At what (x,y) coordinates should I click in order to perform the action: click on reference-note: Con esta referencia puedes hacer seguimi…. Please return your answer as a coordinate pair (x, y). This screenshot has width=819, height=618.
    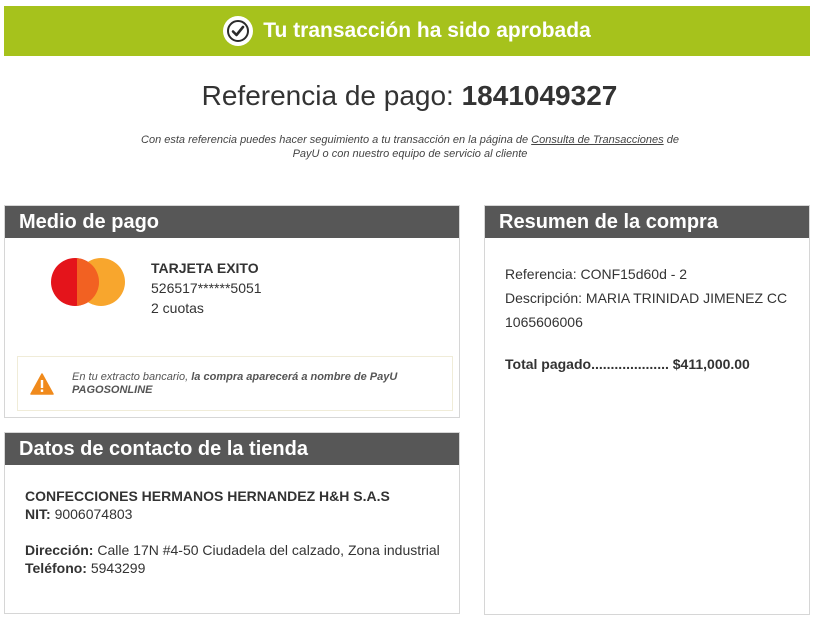
    Looking at the image, I should click on (410, 147).